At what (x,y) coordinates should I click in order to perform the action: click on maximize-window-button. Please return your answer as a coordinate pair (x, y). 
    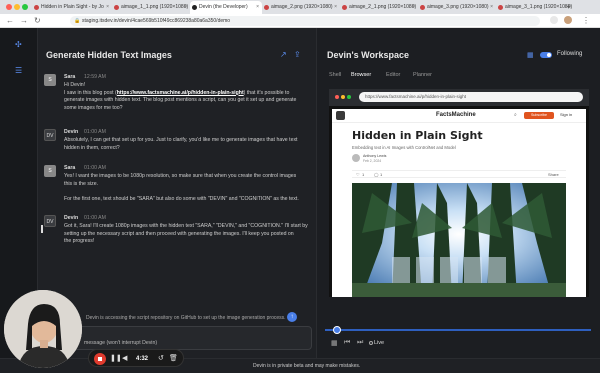
    Looking at the image, I should click on (25, 7).